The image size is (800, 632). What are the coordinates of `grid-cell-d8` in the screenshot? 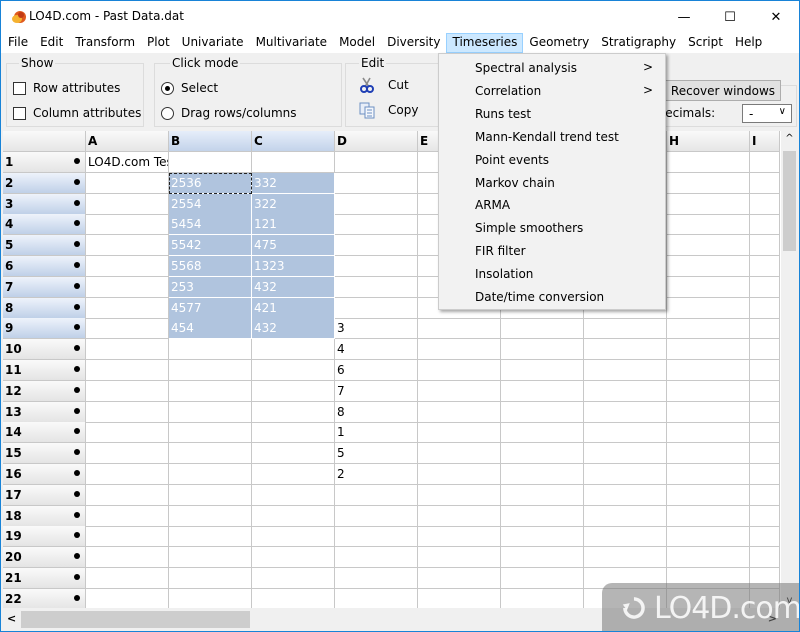 It's located at (376, 308).